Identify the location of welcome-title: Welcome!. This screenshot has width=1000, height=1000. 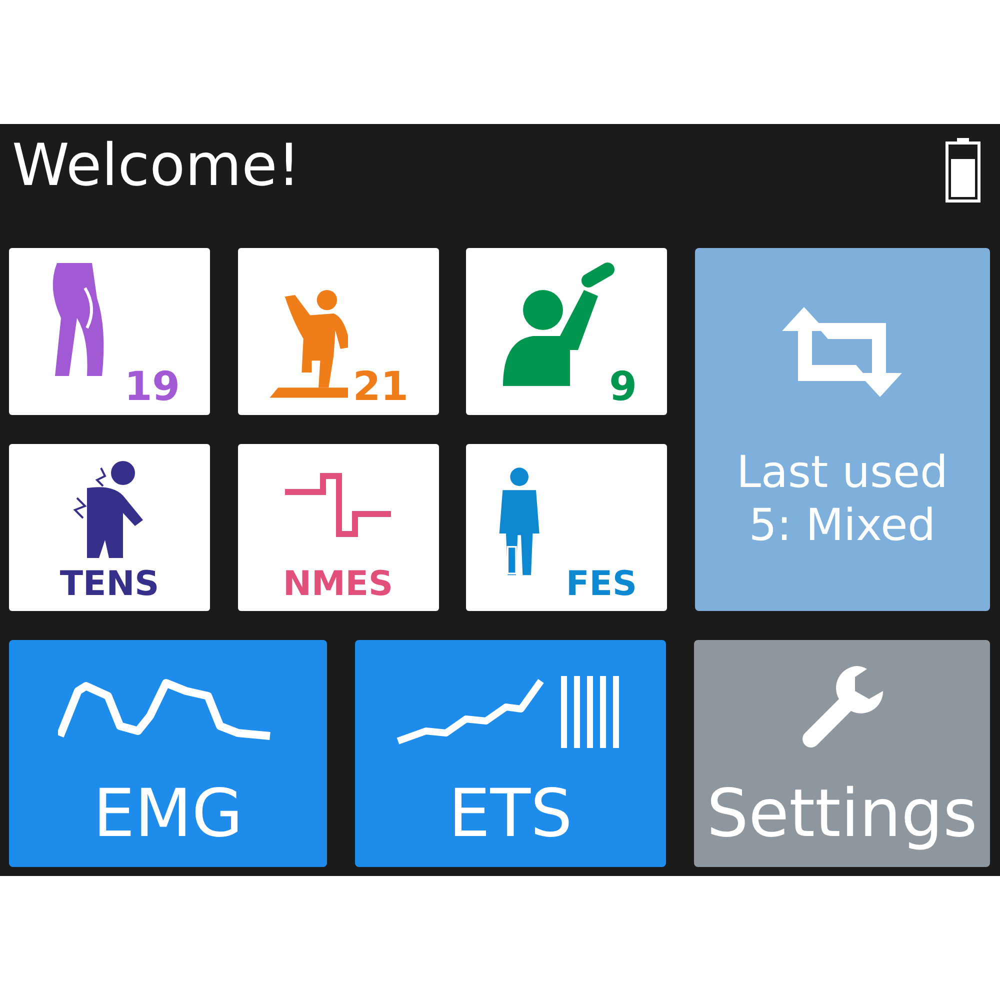
(156, 166).